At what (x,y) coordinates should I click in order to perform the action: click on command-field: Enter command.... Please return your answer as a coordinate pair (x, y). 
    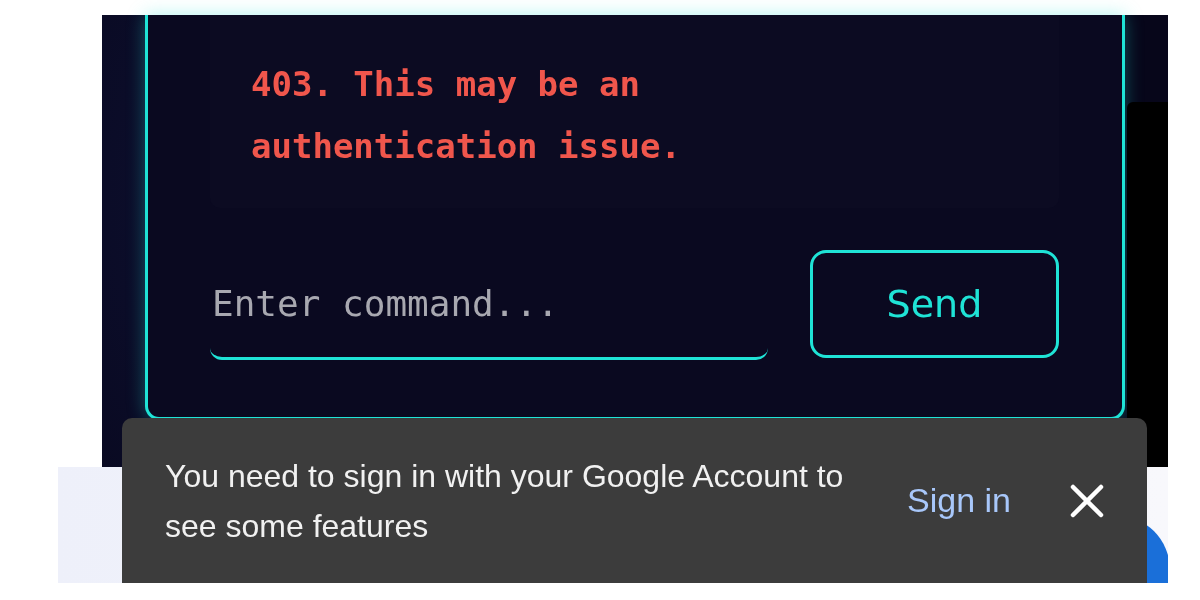
    Looking at the image, I should click on (489, 305).